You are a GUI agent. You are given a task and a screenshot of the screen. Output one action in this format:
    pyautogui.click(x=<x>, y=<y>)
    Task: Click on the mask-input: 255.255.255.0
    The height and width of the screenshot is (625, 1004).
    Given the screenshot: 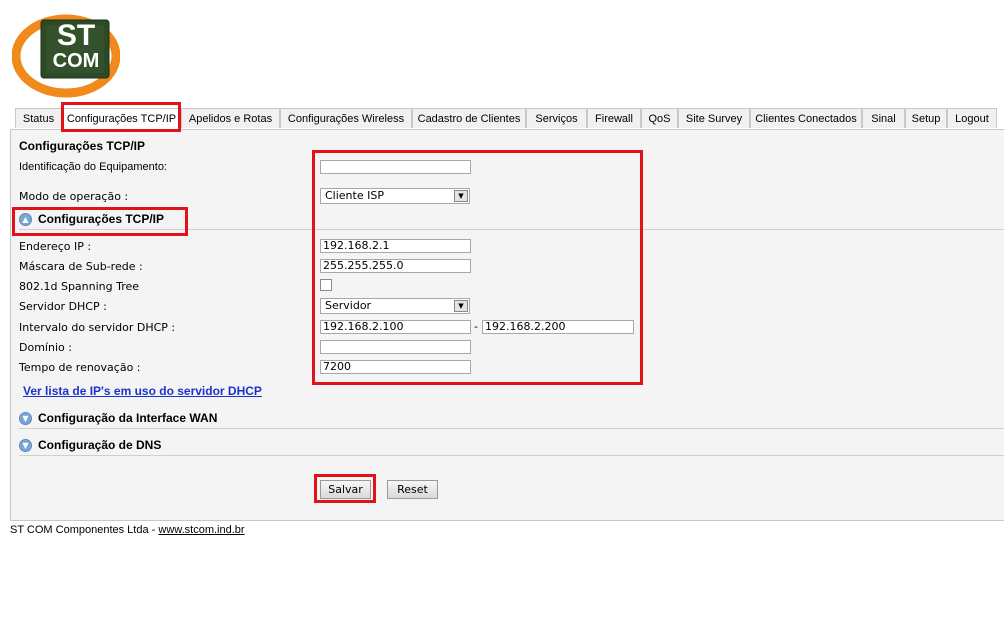 What is the action you would take?
    pyautogui.click(x=395, y=266)
    